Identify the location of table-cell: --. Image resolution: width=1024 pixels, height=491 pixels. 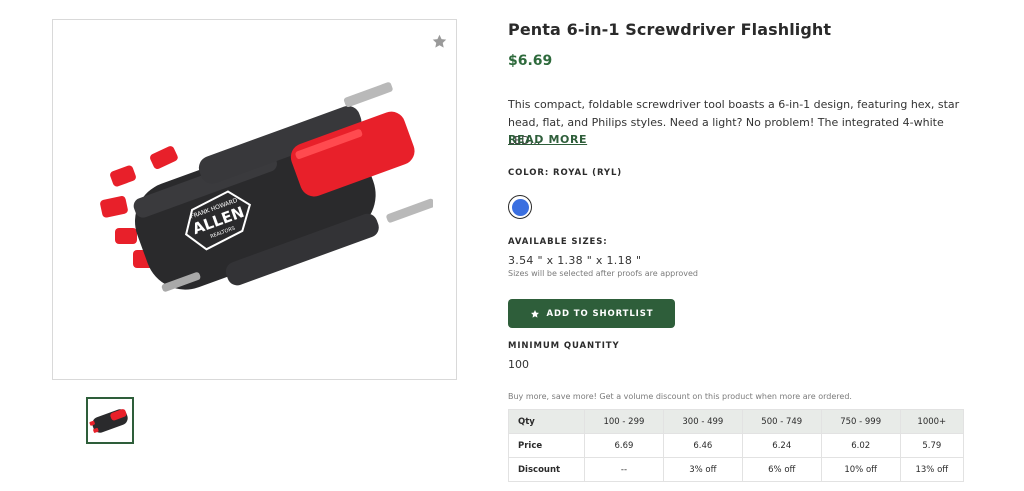
(624, 469).